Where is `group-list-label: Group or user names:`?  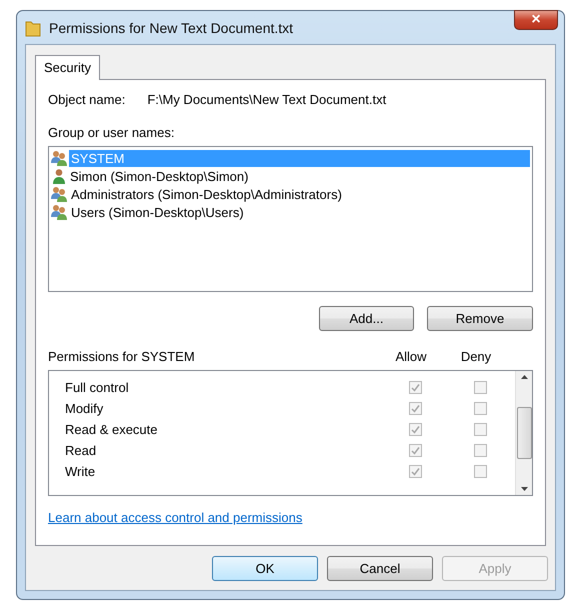 group-list-label: Group or user names: is located at coordinates (112, 132).